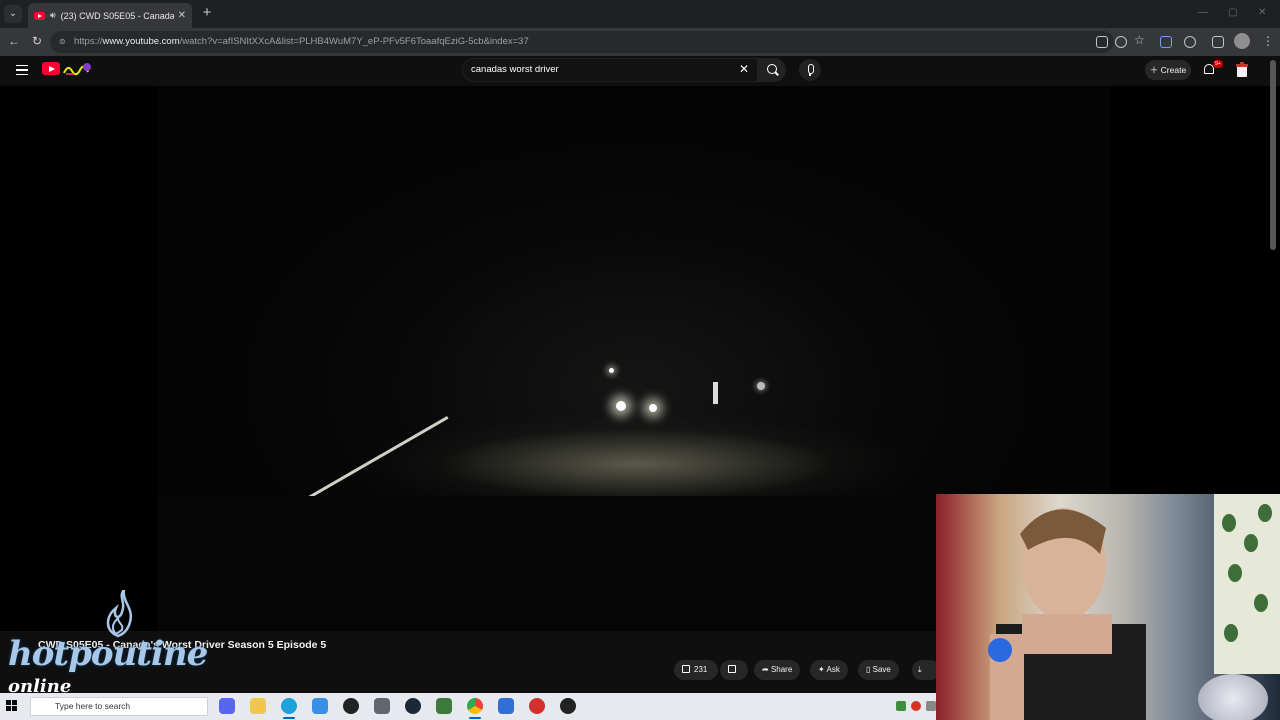 This screenshot has width=1280, height=720. I want to click on create-button: ＋ Create, so click(1168, 70).